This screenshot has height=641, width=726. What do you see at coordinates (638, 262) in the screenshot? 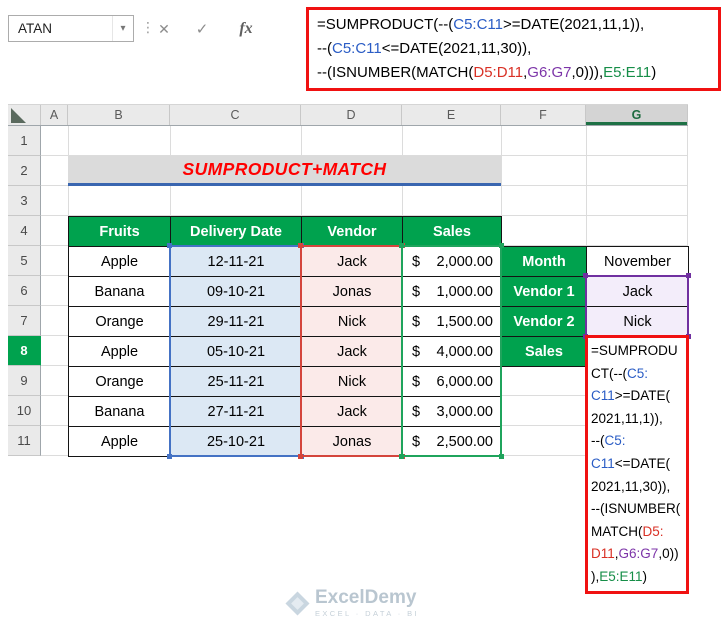
I see `value-month: November` at bounding box center [638, 262].